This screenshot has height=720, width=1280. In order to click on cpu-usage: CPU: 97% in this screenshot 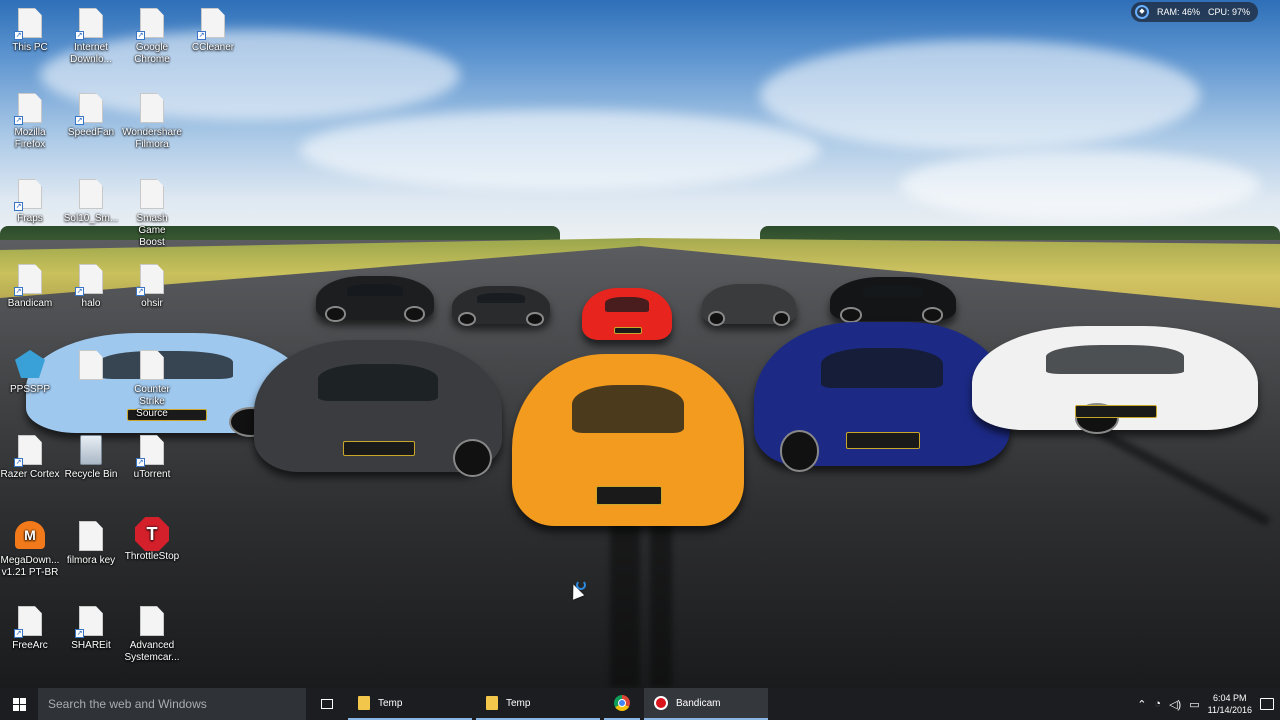, I will do `click(1228, 12)`.